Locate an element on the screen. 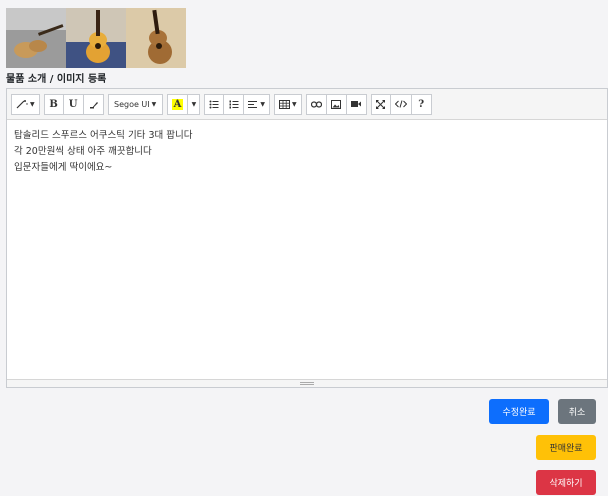 This screenshot has width=608, height=496. text-color-button: A is located at coordinates (177, 104).